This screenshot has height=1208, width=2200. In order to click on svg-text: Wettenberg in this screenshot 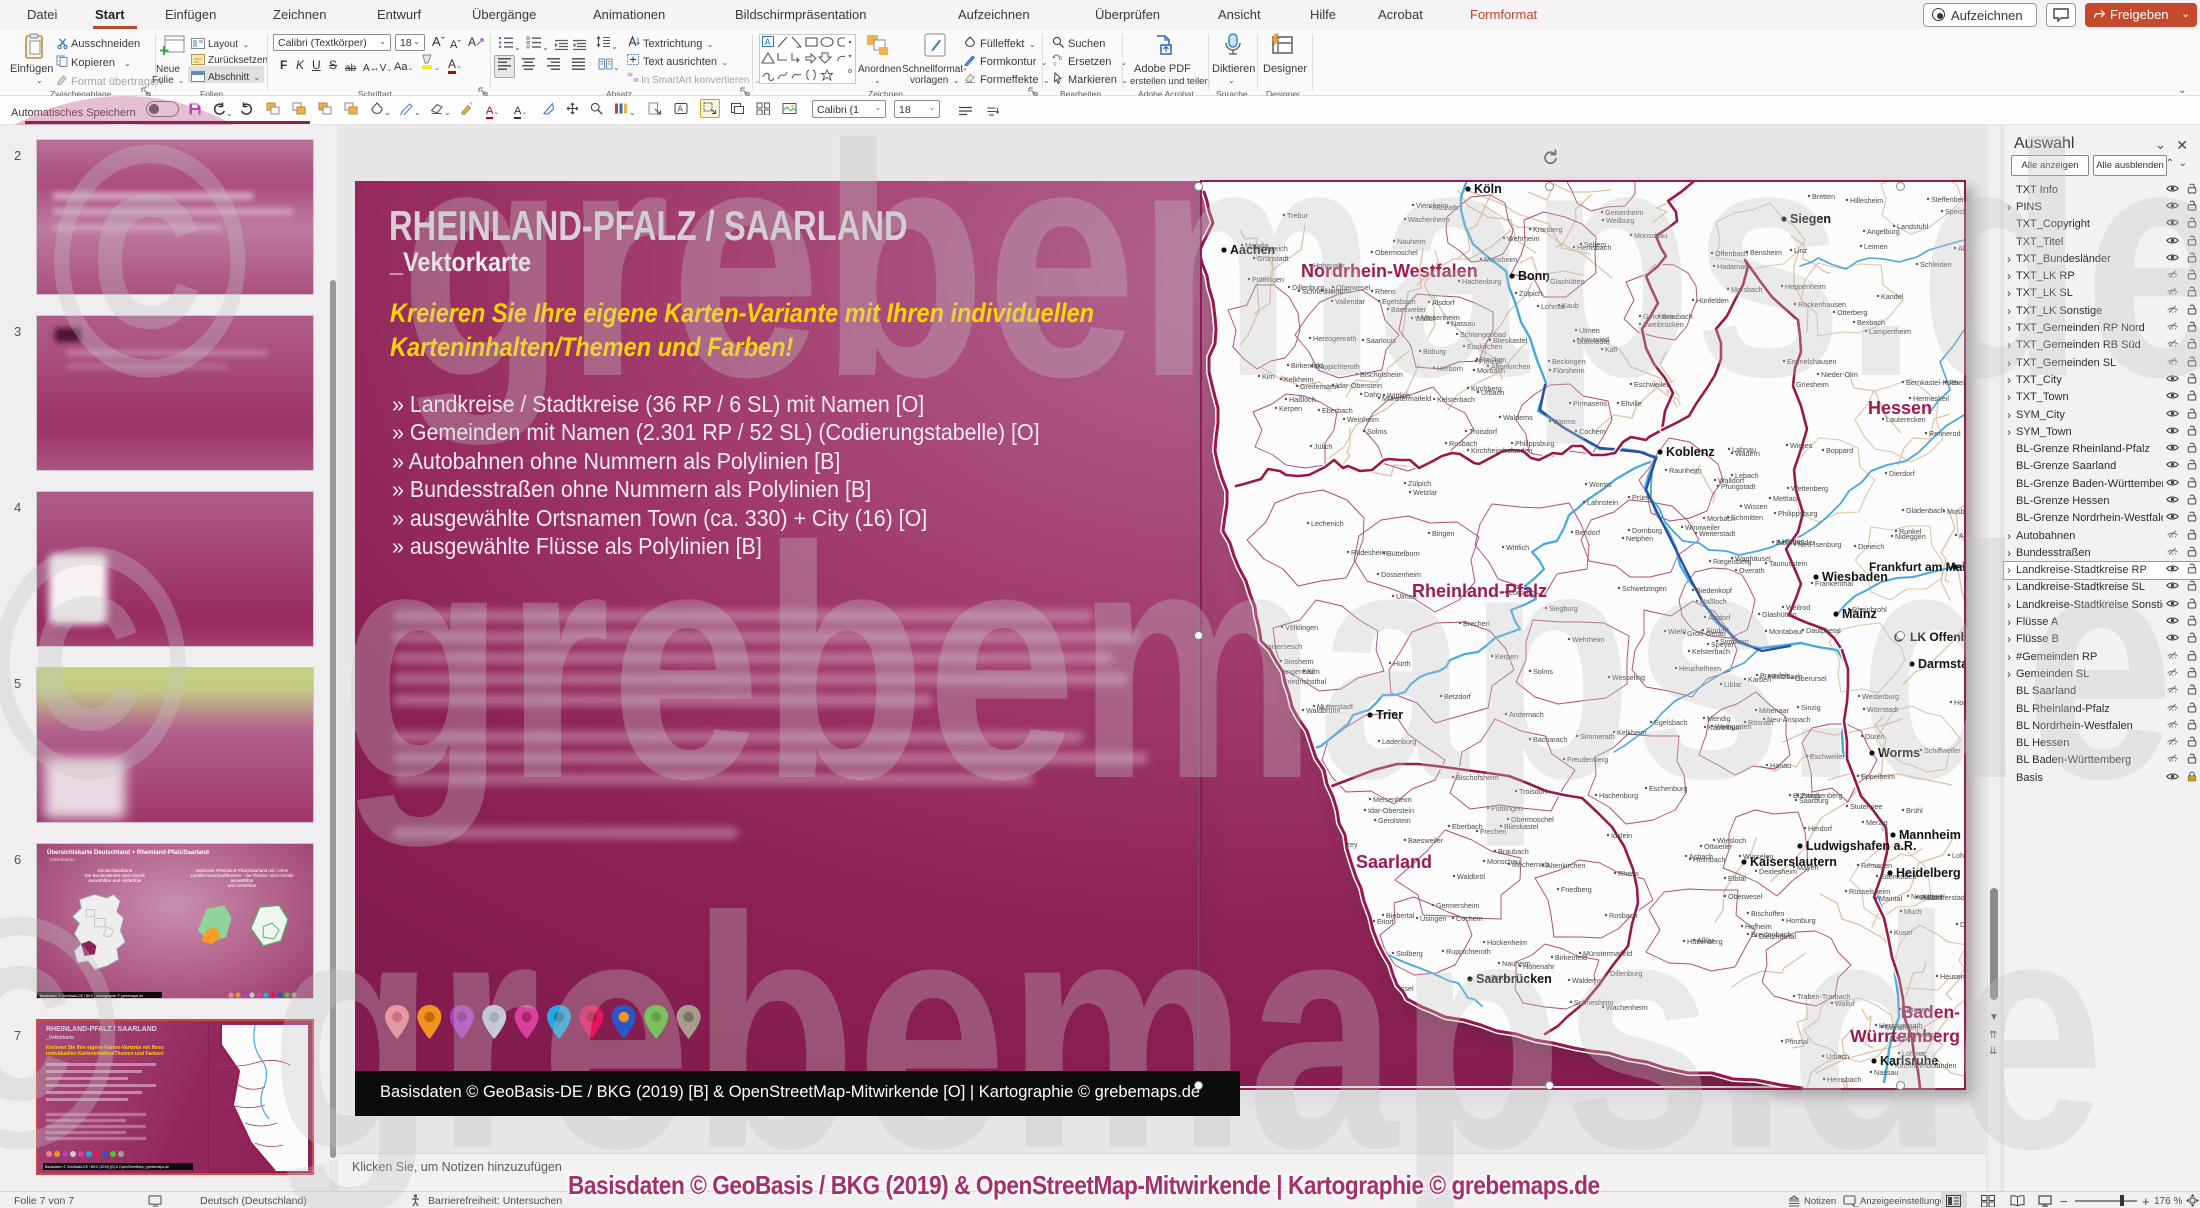, I will do `click(1809, 488)`.